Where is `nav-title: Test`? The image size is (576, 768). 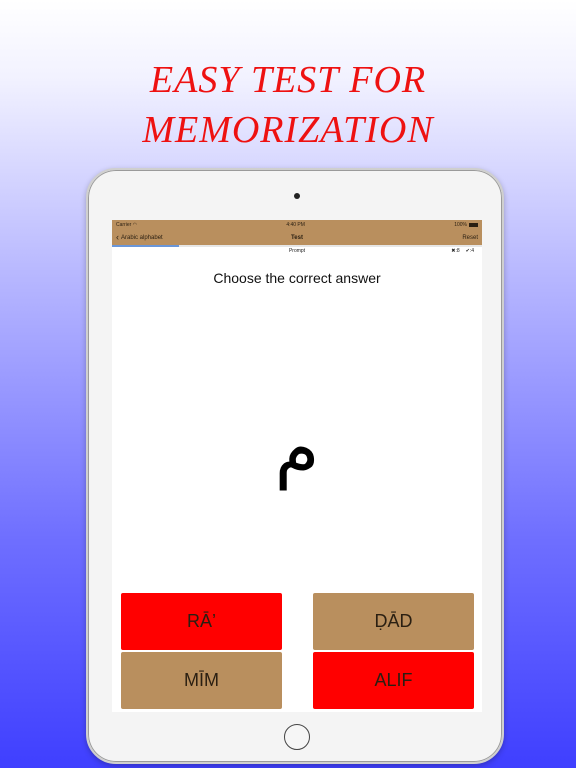 nav-title: Test is located at coordinates (297, 237).